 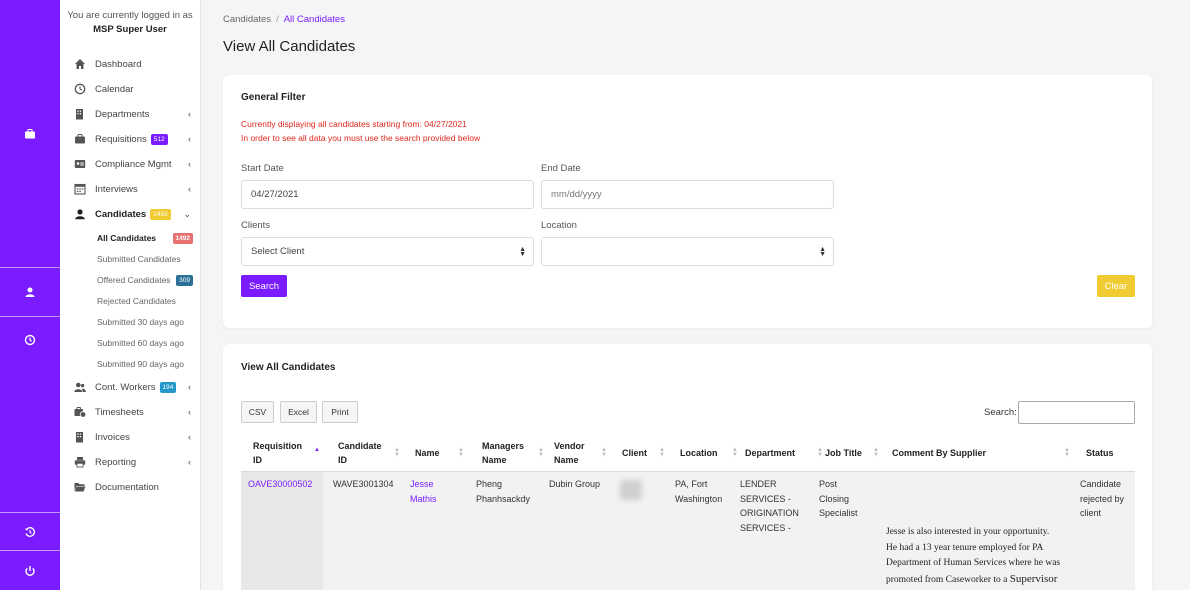 I want to click on sidebar-subitem-offered: Offered Candidates 309, so click(x=145, y=280).